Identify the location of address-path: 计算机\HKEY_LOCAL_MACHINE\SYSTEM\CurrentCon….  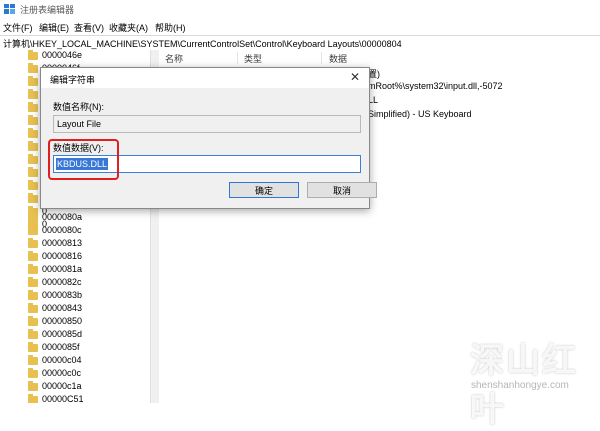
(202, 43).